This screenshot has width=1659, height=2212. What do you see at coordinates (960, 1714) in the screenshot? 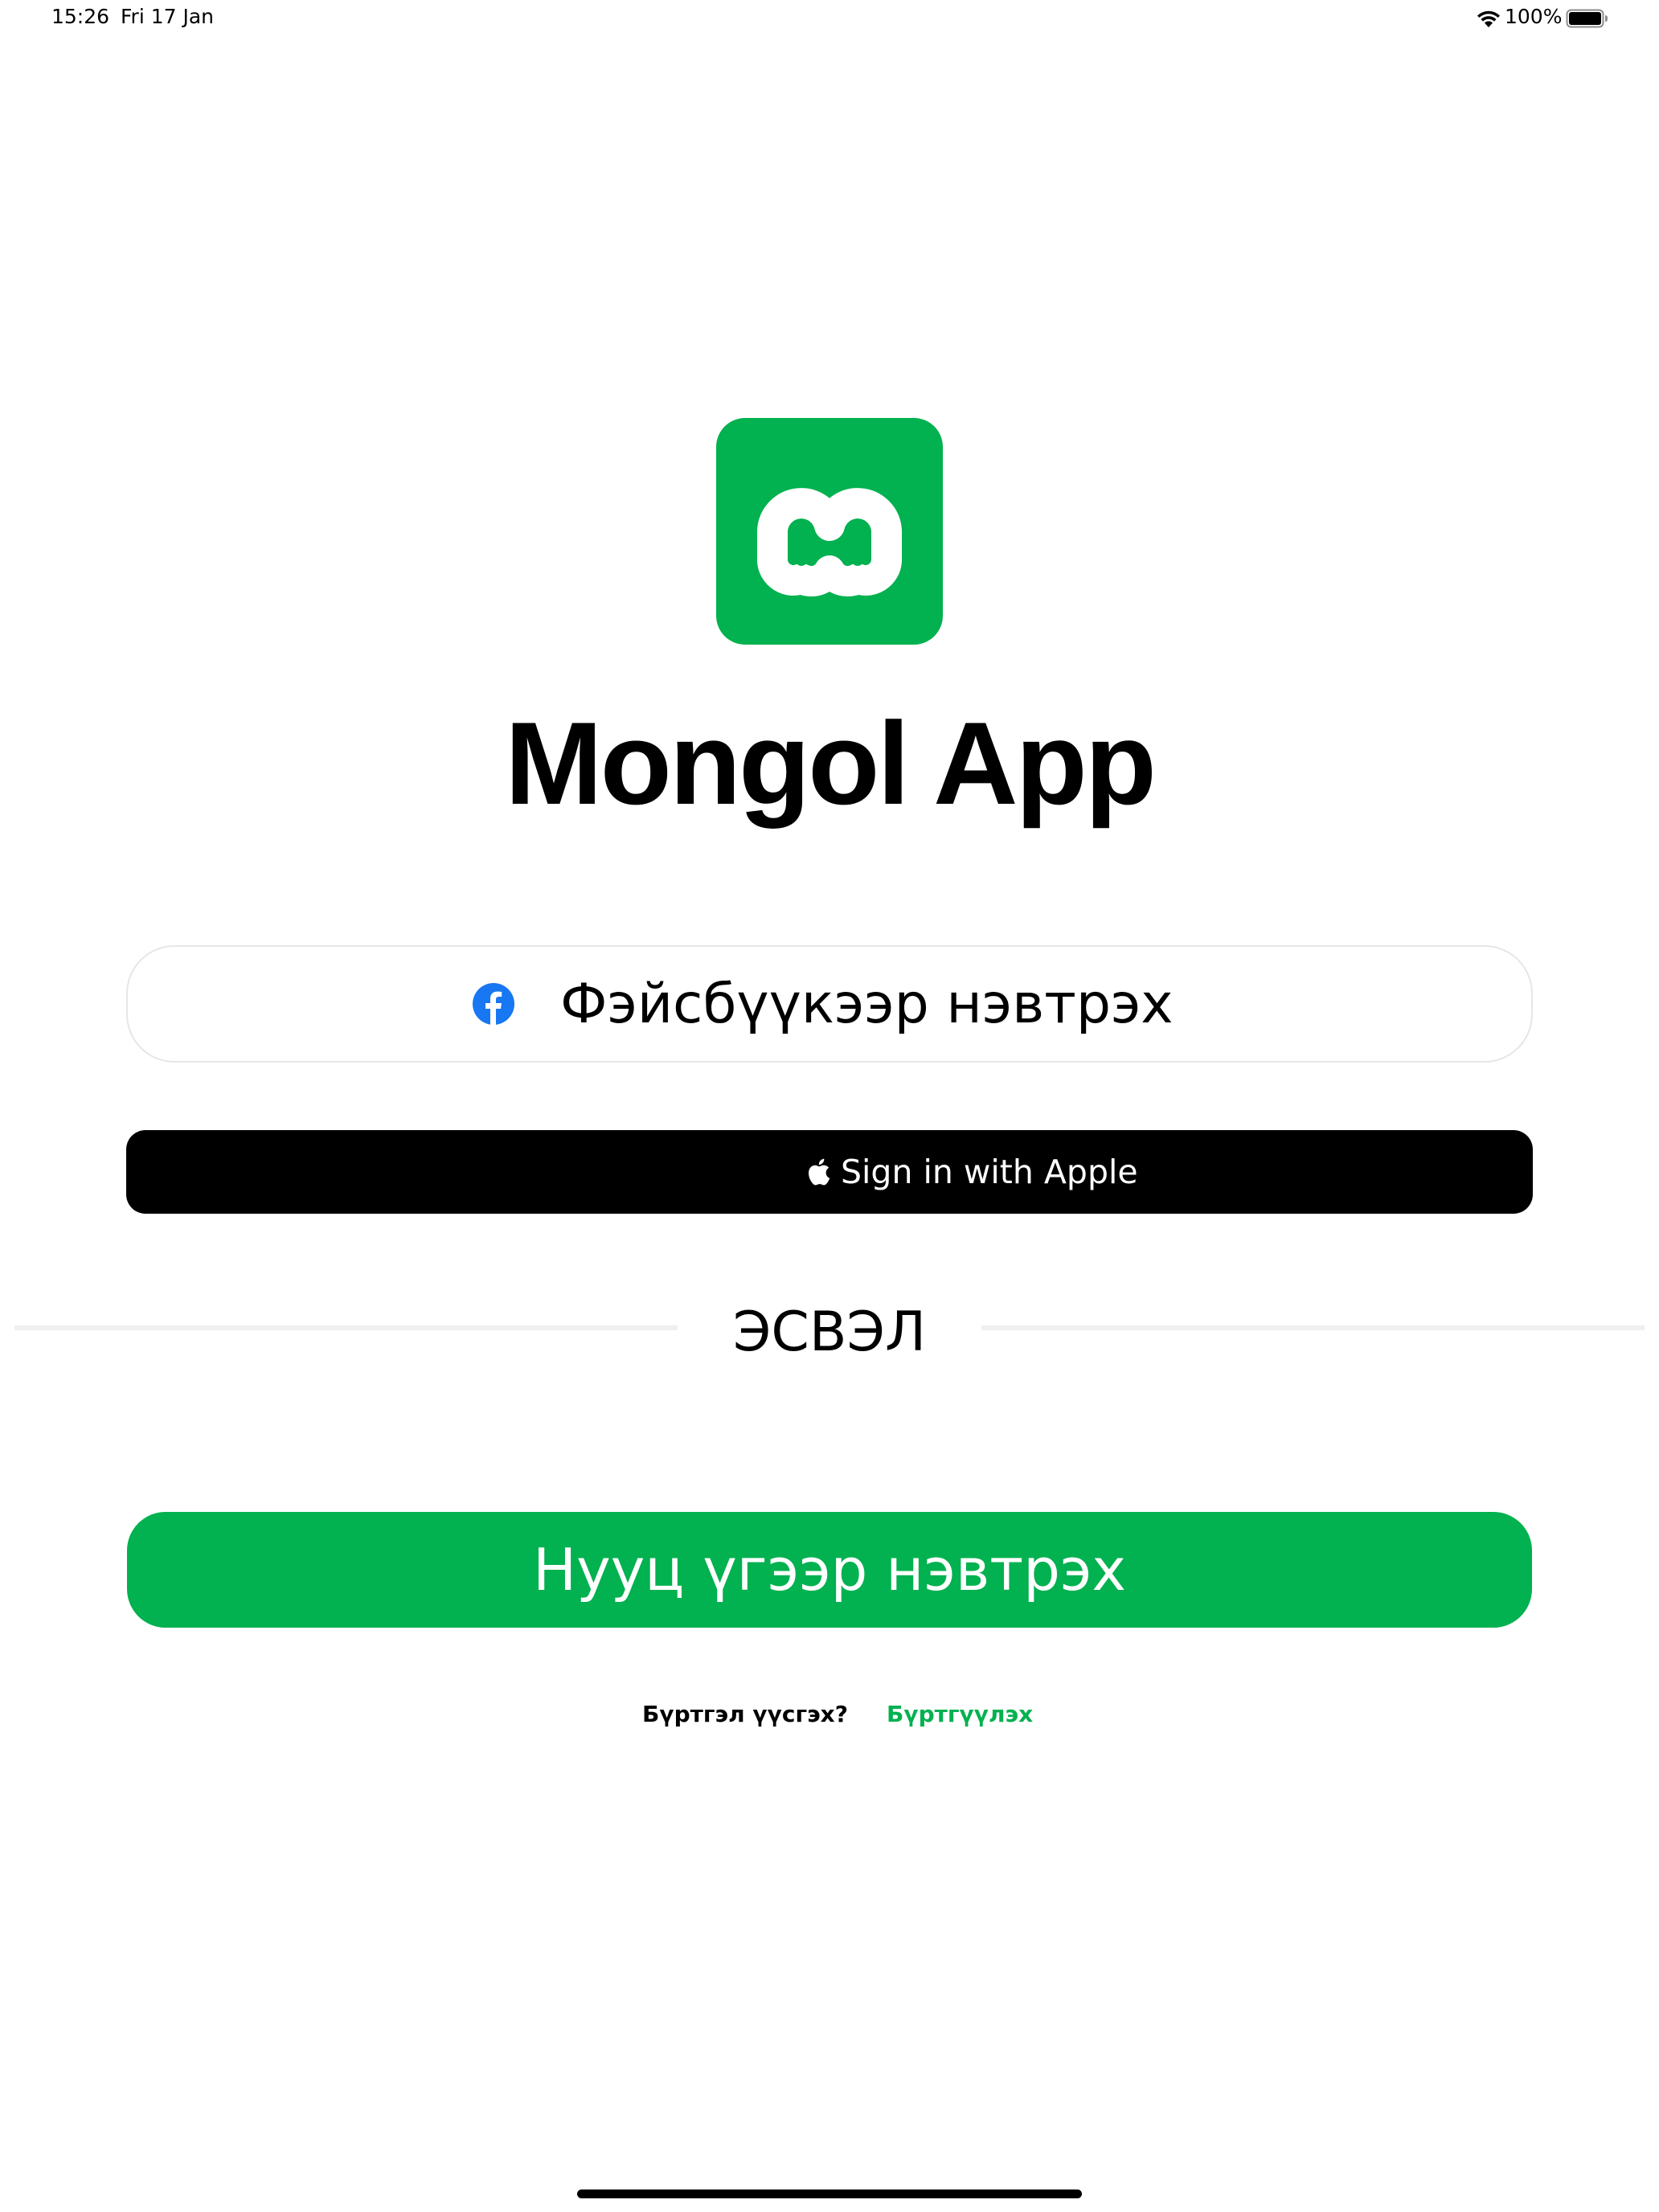
I see `register-link: Бүртгүүлэх` at bounding box center [960, 1714].